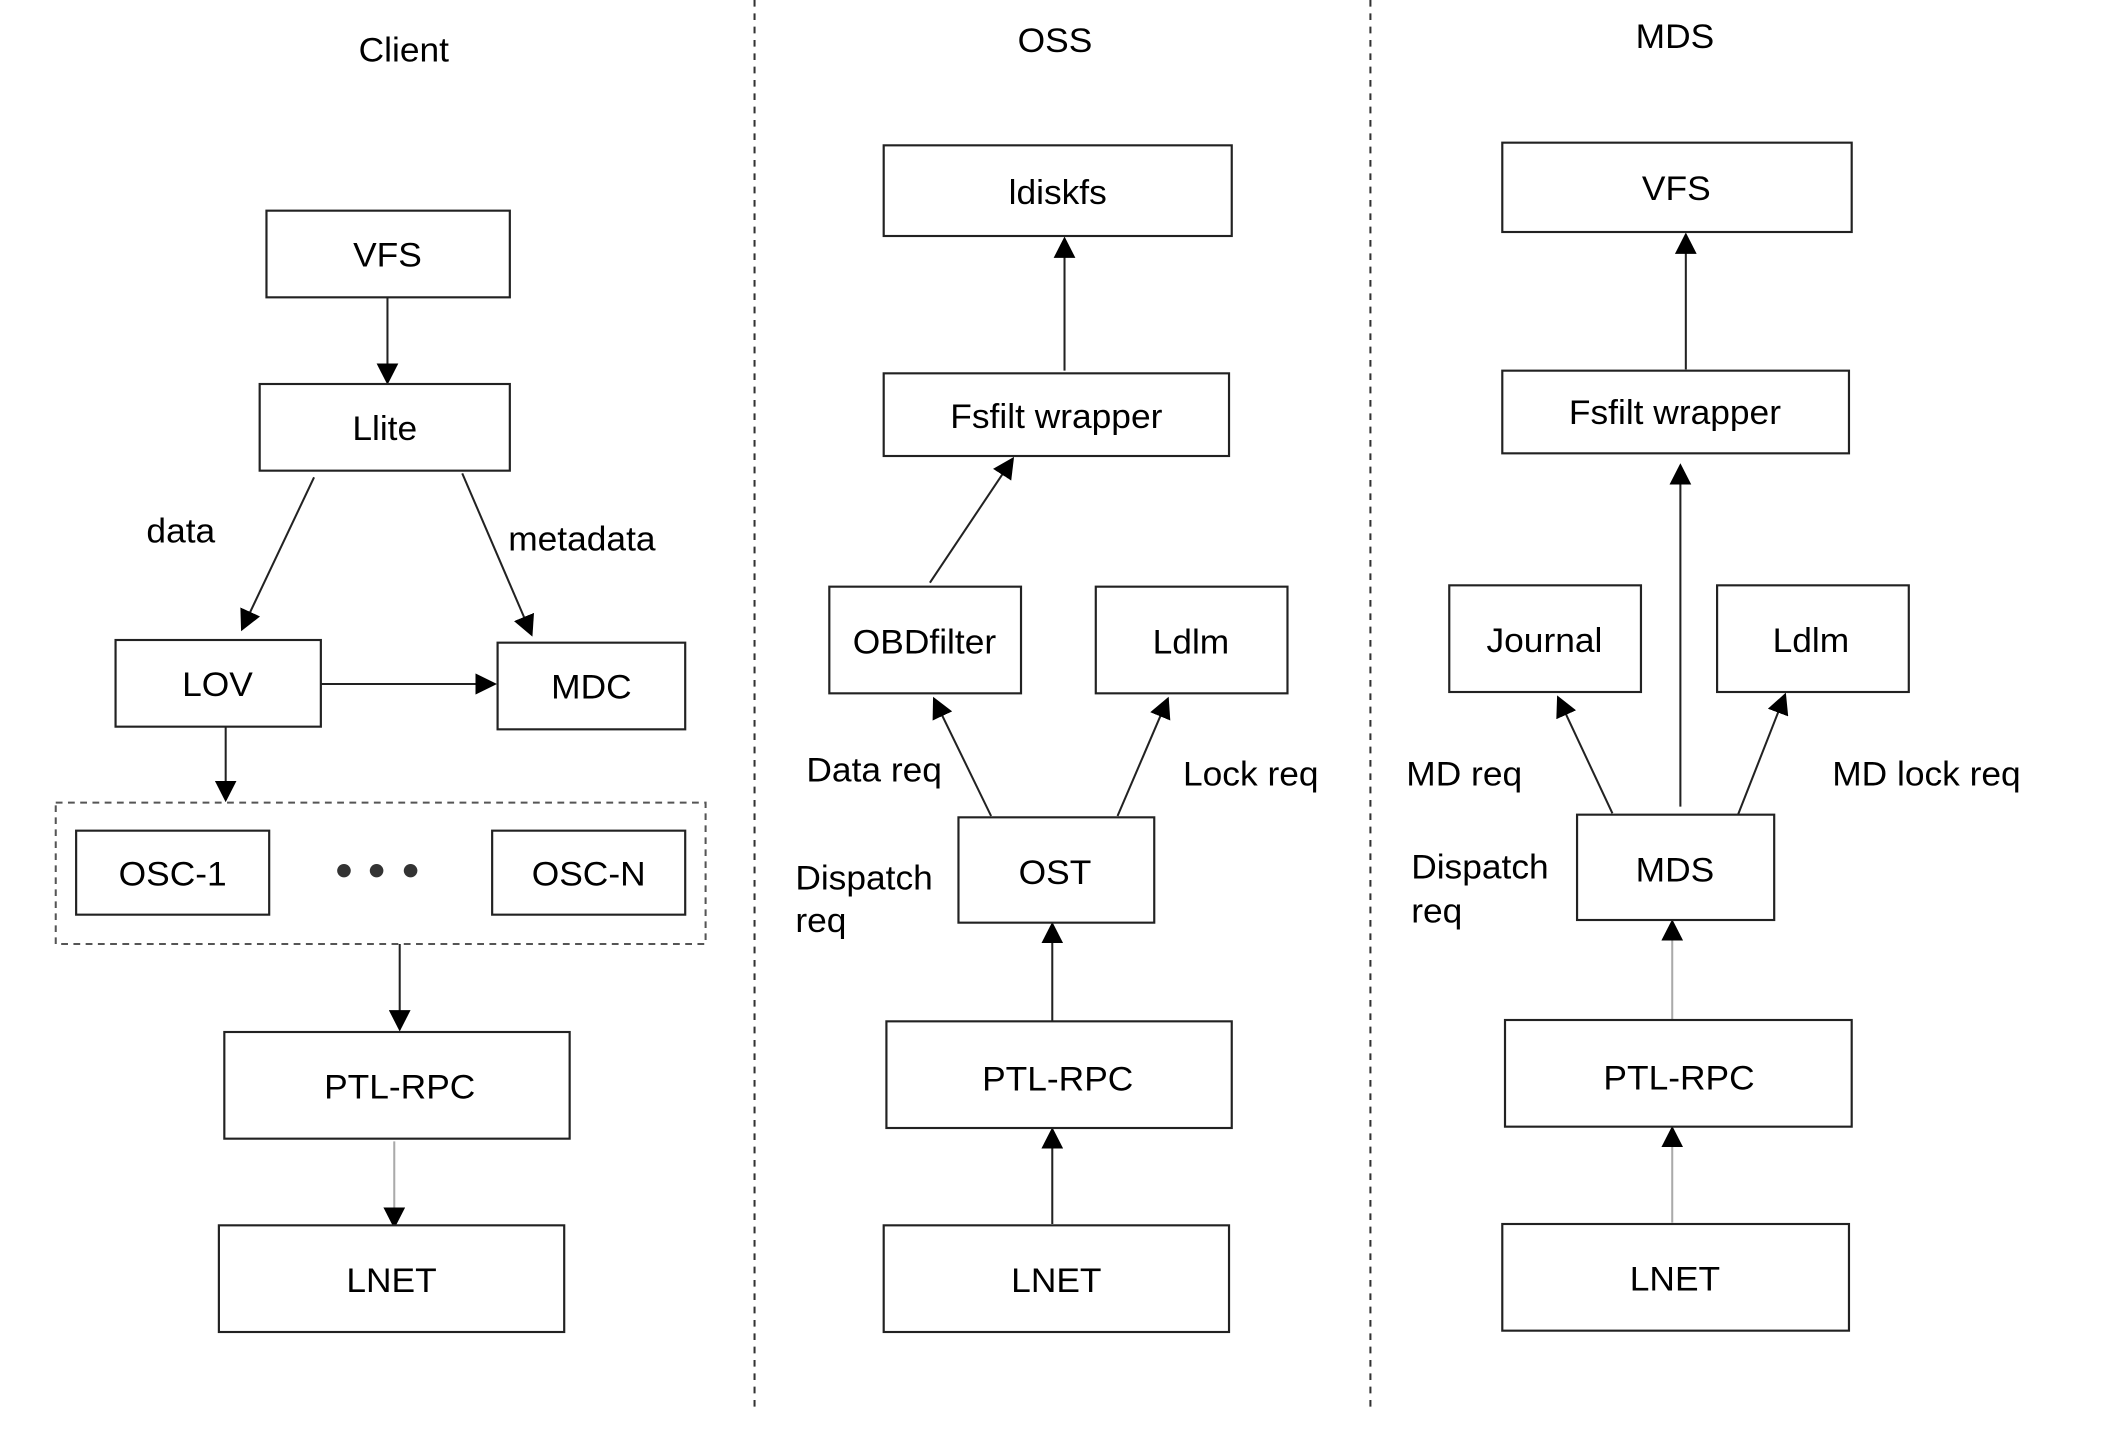  I want to click on node-mds-mds: MDS, so click(1675, 867).